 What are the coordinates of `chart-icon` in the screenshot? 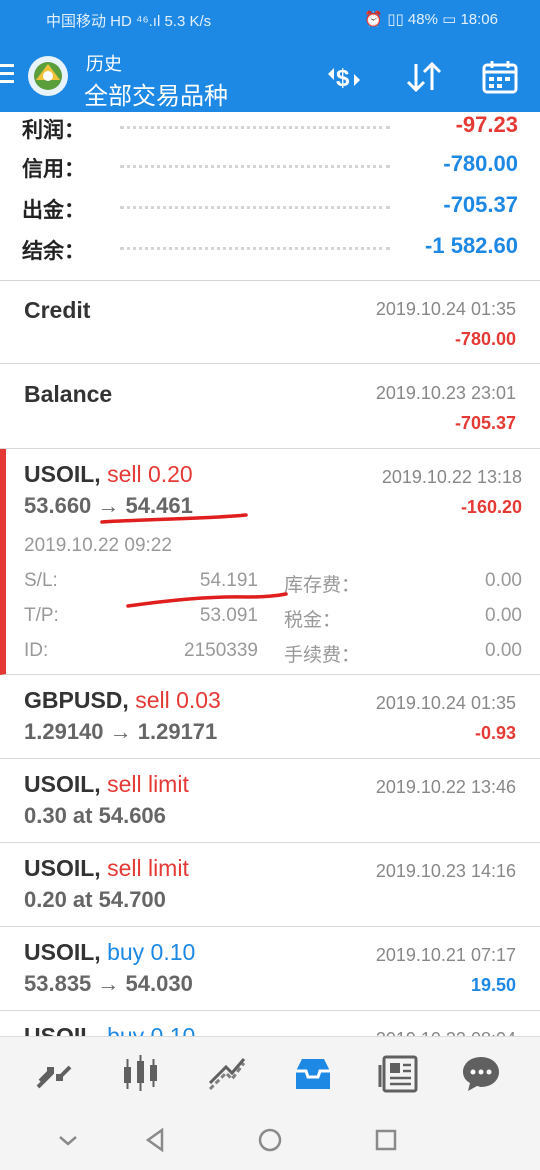 It's located at (141, 1074).